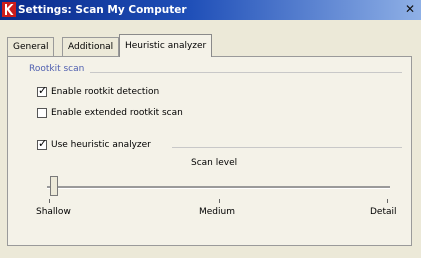 This screenshot has height=258, width=421. What do you see at coordinates (214, 163) in the screenshot?
I see `scan-level-label: Scan level` at bounding box center [214, 163].